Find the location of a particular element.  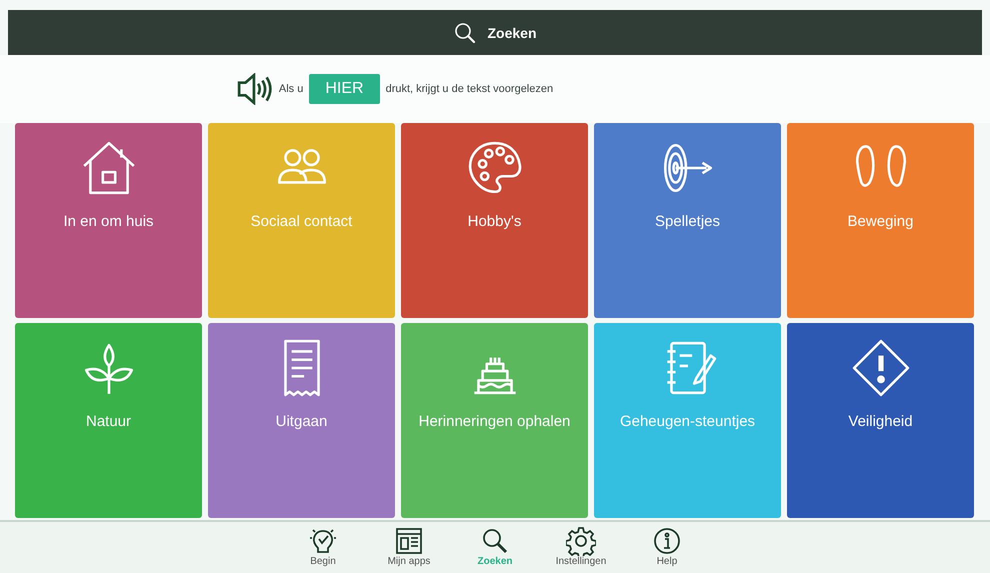

settings-icon is located at coordinates (581, 541).